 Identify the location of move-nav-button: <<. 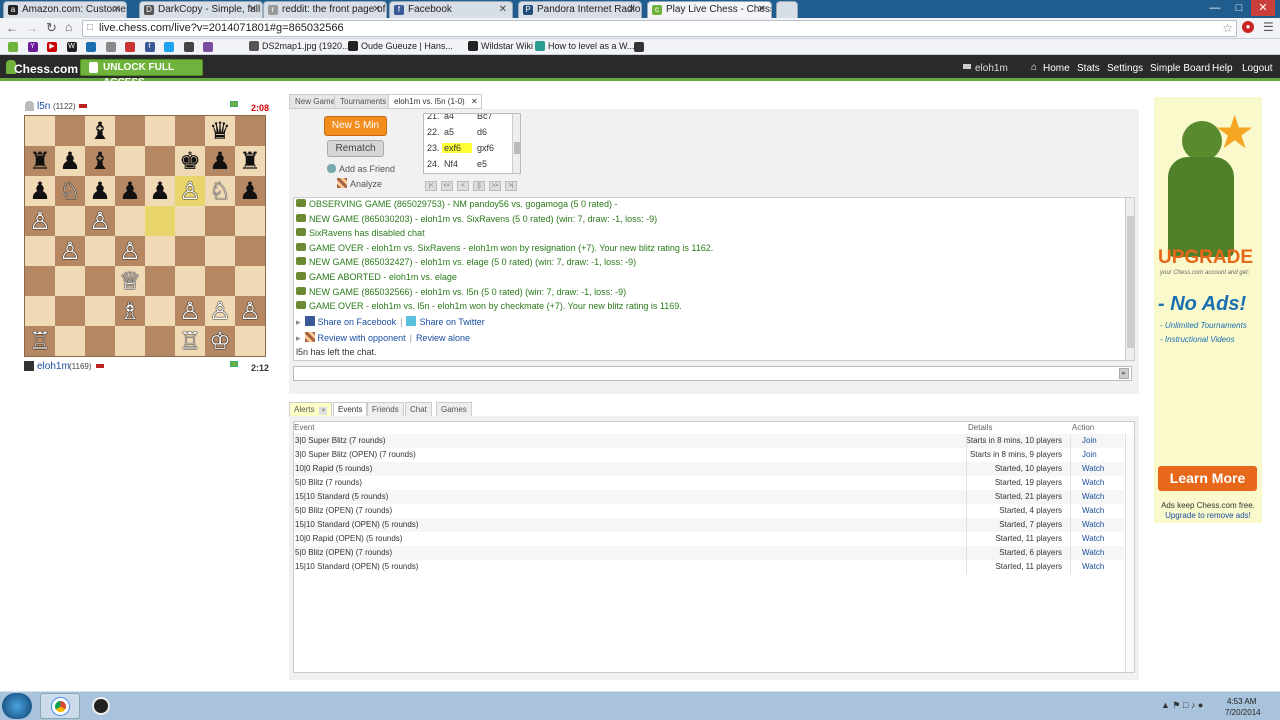
(447, 186).